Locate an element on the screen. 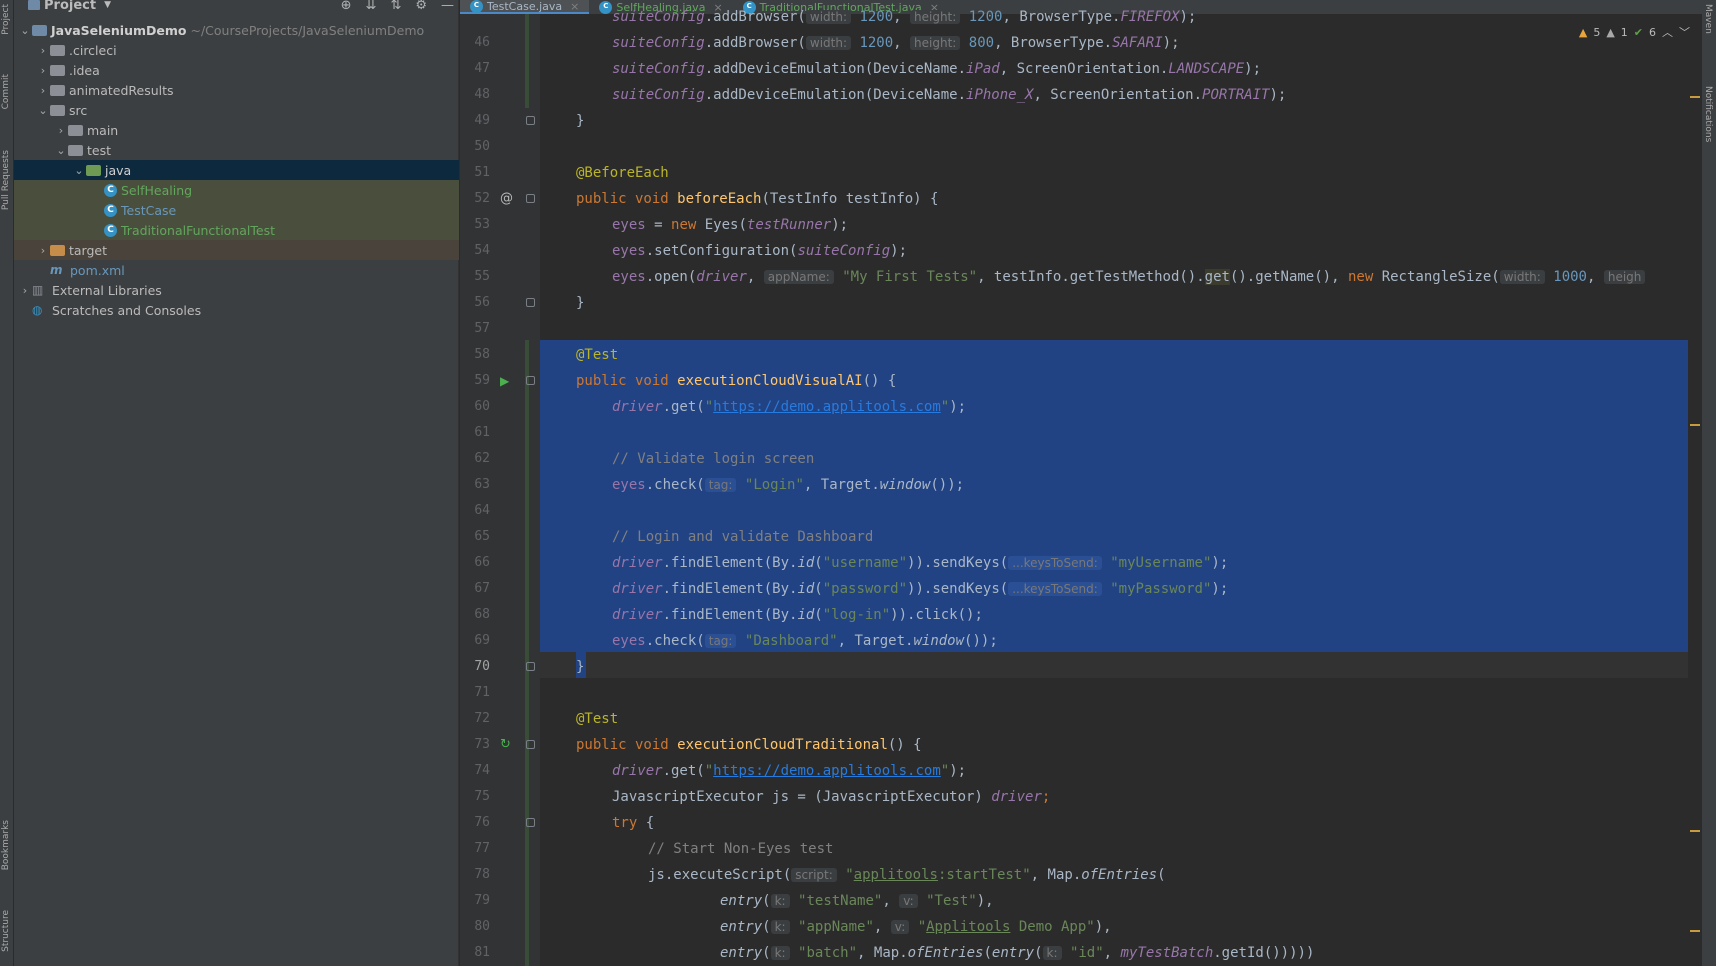 This screenshot has height=966, width=1716. line-number: 80 is located at coordinates (482, 926).